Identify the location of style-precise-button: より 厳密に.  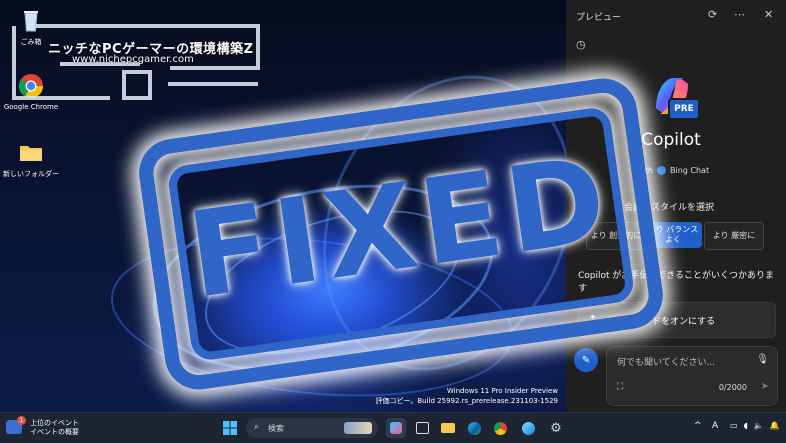
(734, 236).